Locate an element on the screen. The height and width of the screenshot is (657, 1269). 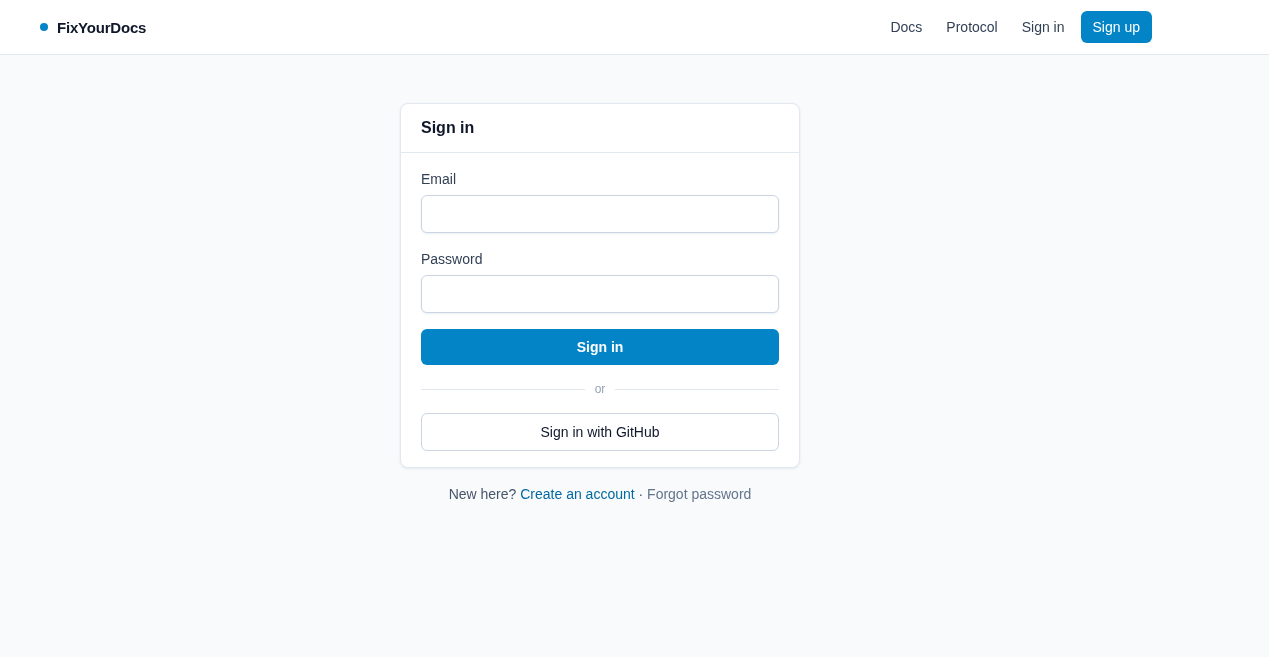
logo-dot-icon is located at coordinates (44, 27).